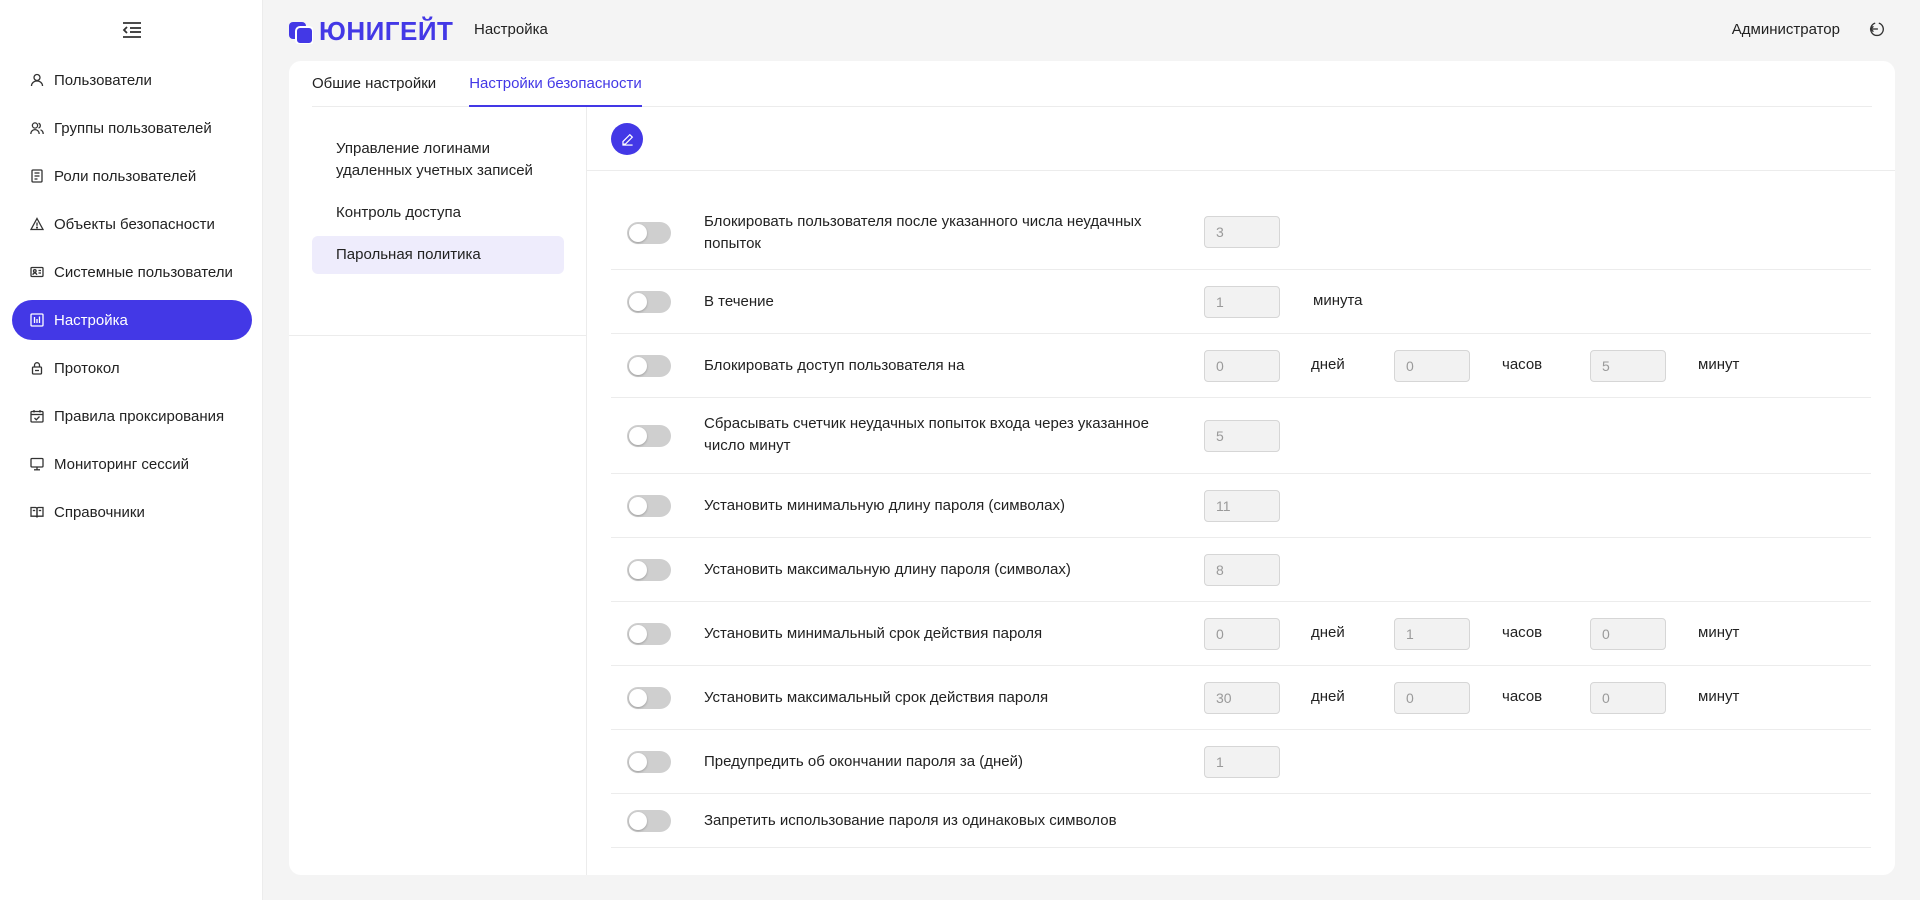  I want to click on min-length-input, so click(1242, 506).